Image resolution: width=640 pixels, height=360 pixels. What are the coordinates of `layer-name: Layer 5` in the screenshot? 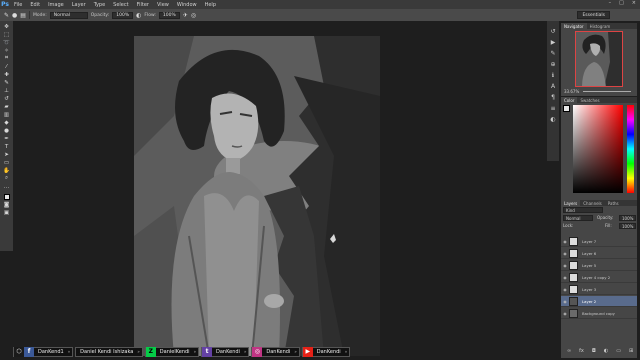 It's located at (589, 265).